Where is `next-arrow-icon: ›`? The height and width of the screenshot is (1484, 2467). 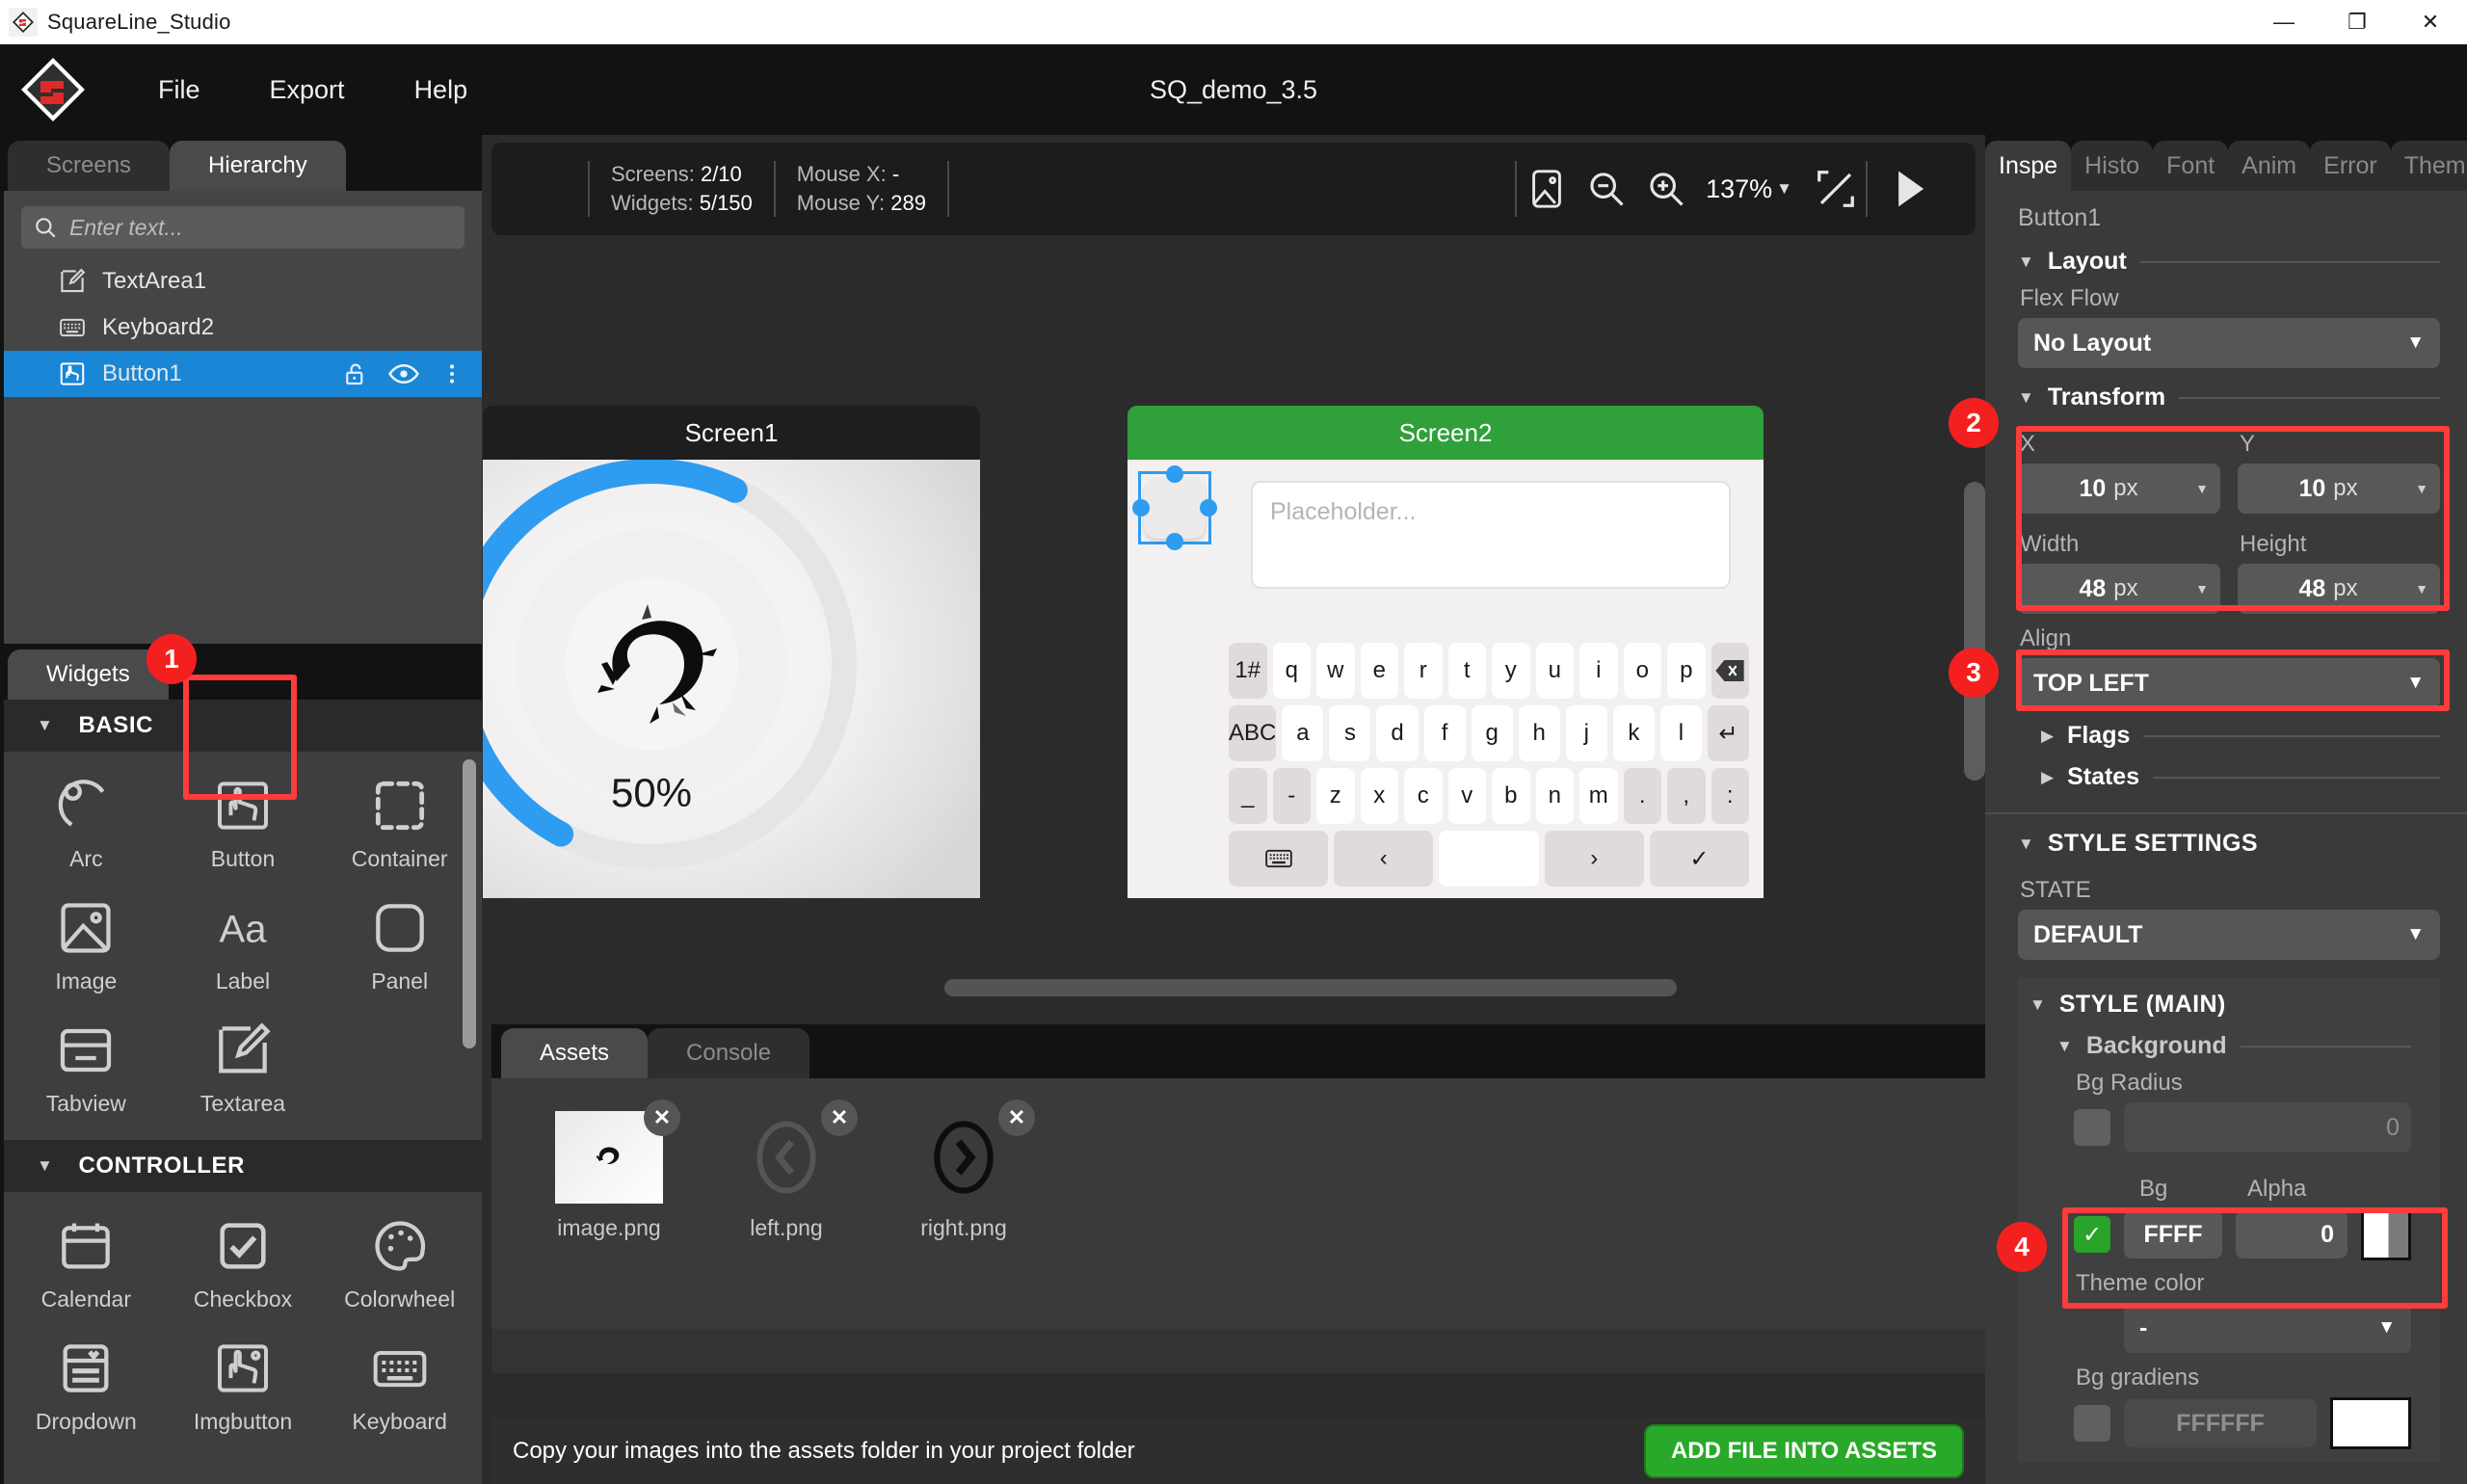
next-arrow-icon: › is located at coordinates (1594, 859).